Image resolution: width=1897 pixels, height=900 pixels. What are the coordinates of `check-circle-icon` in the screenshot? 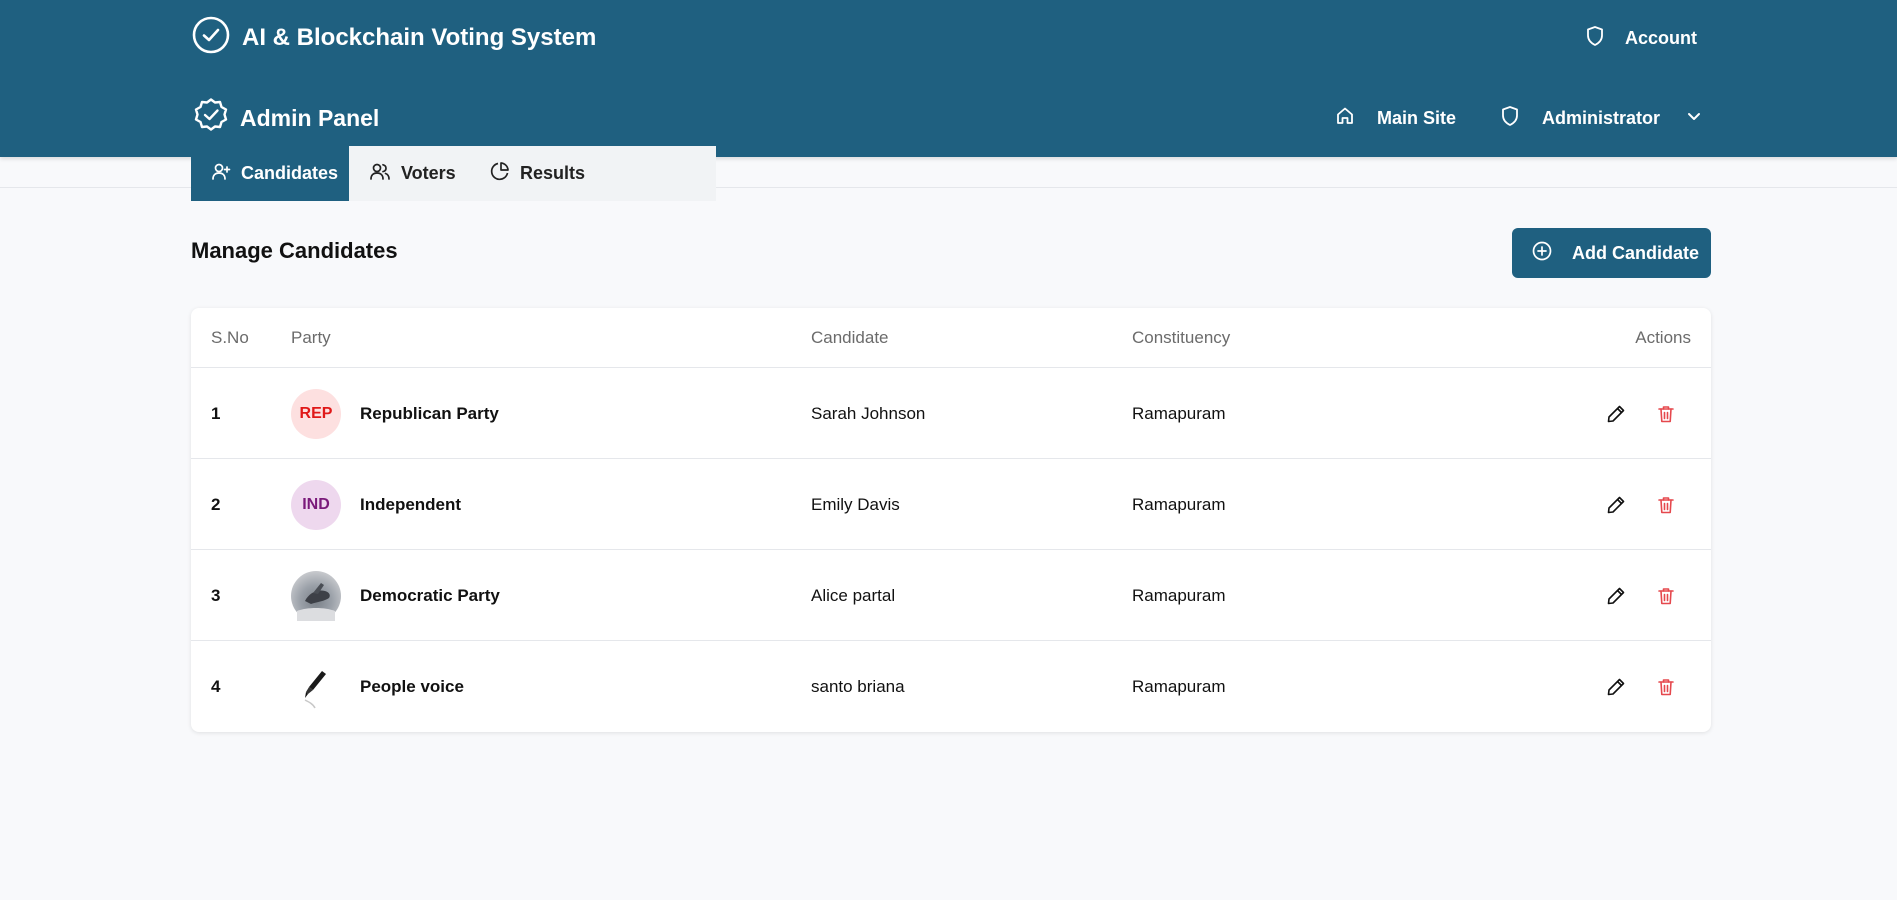 It's located at (211, 38).